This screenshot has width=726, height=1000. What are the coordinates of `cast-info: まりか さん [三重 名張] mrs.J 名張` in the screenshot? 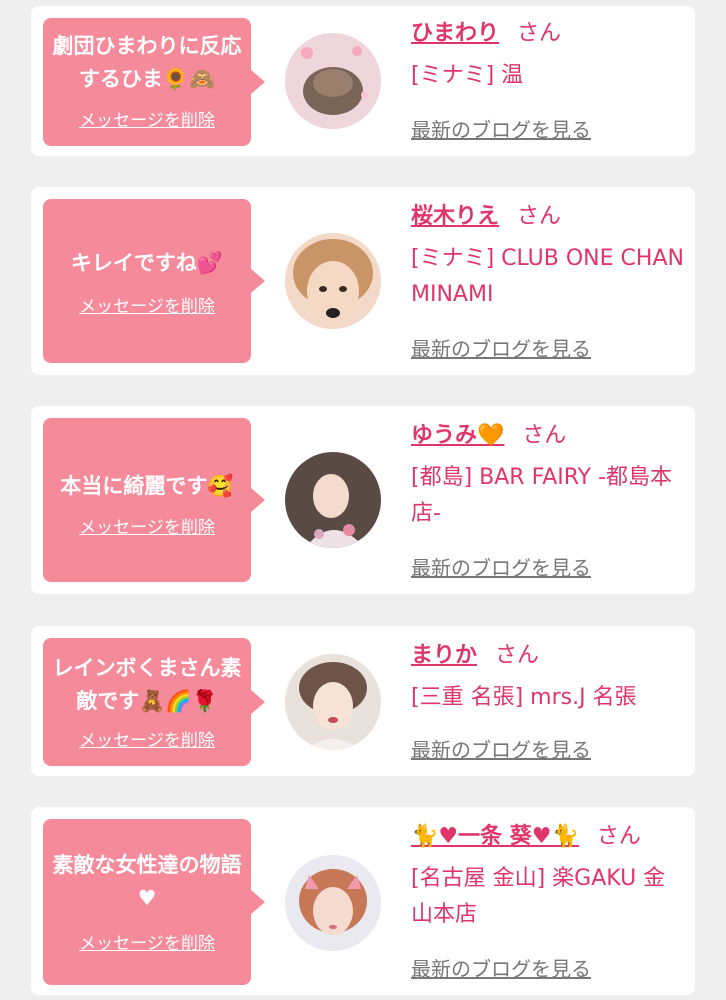 It's located at (549, 678).